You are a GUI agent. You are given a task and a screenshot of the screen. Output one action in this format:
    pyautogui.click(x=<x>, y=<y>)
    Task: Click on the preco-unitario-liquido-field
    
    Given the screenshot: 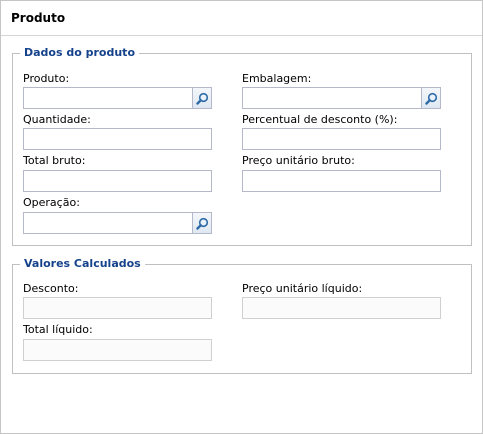 What is the action you would take?
    pyautogui.click(x=341, y=308)
    